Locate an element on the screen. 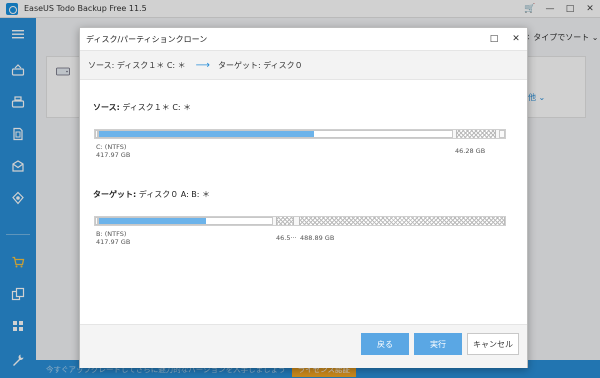 This screenshot has width=600, height=378. target-heading: ターゲット: is located at coordinates (115, 194).